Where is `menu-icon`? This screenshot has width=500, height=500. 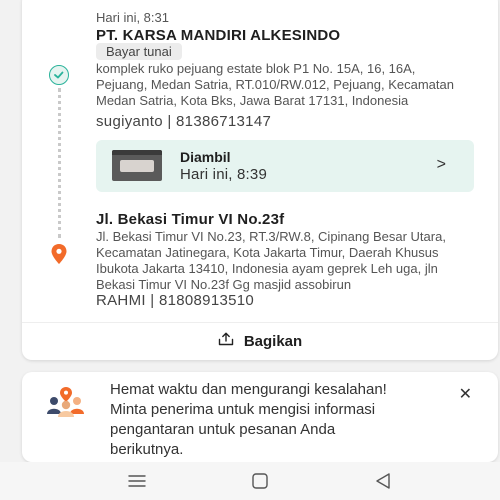
menu-icon is located at coordinates (137, 481).